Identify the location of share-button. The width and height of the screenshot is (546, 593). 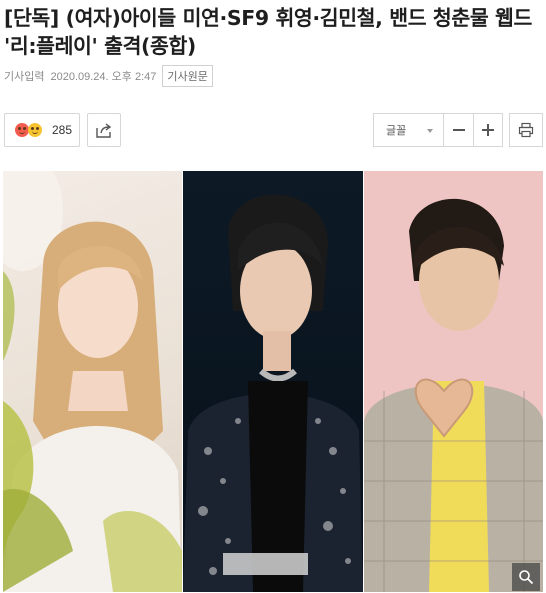
(104, 130).